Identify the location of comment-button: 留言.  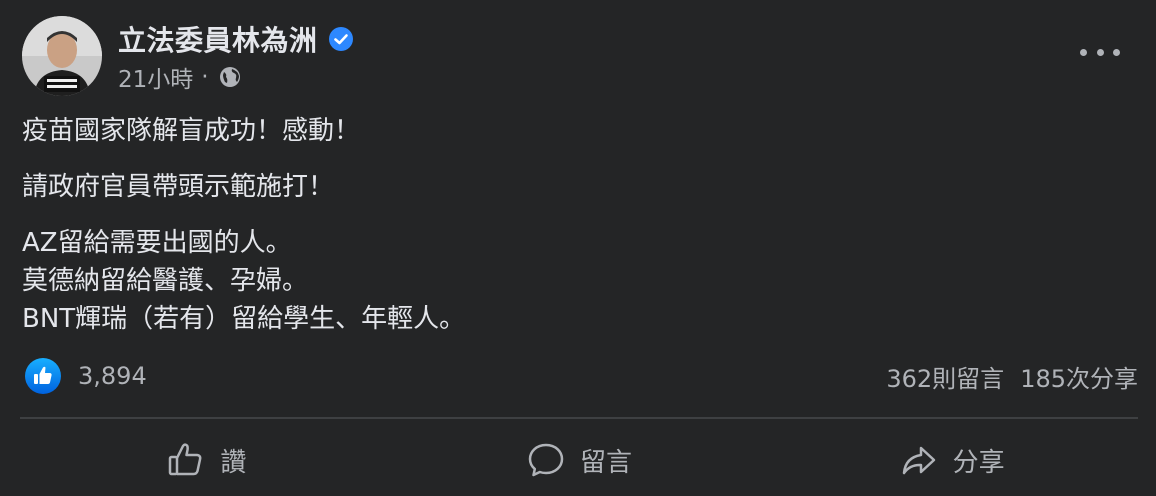
(579, 460).